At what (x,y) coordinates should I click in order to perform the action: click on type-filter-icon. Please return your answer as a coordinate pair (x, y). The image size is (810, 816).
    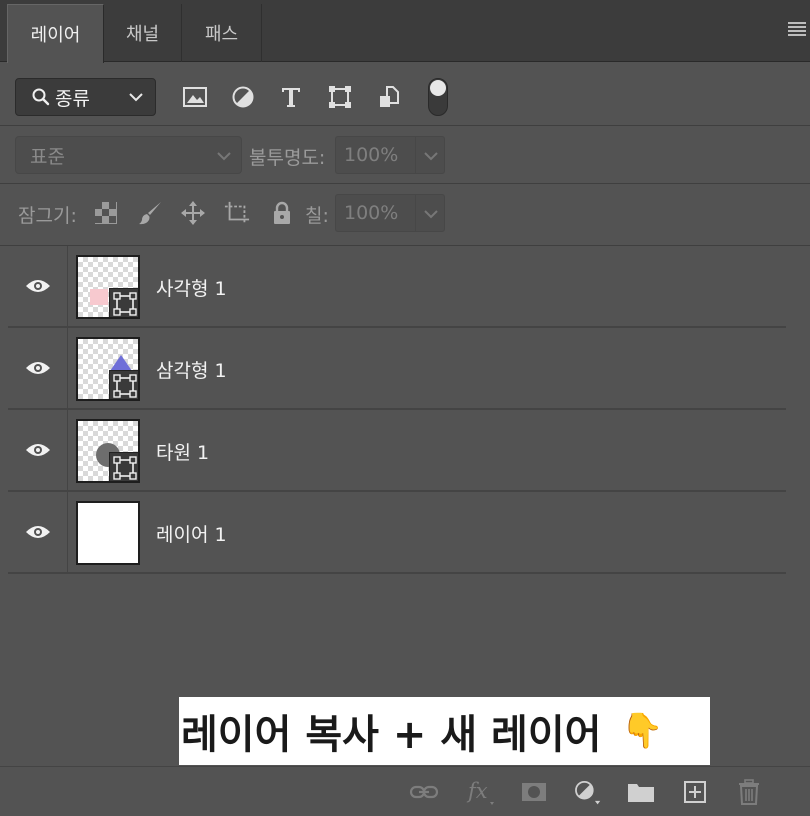
    Looking at the image, I should click on (291, 97).